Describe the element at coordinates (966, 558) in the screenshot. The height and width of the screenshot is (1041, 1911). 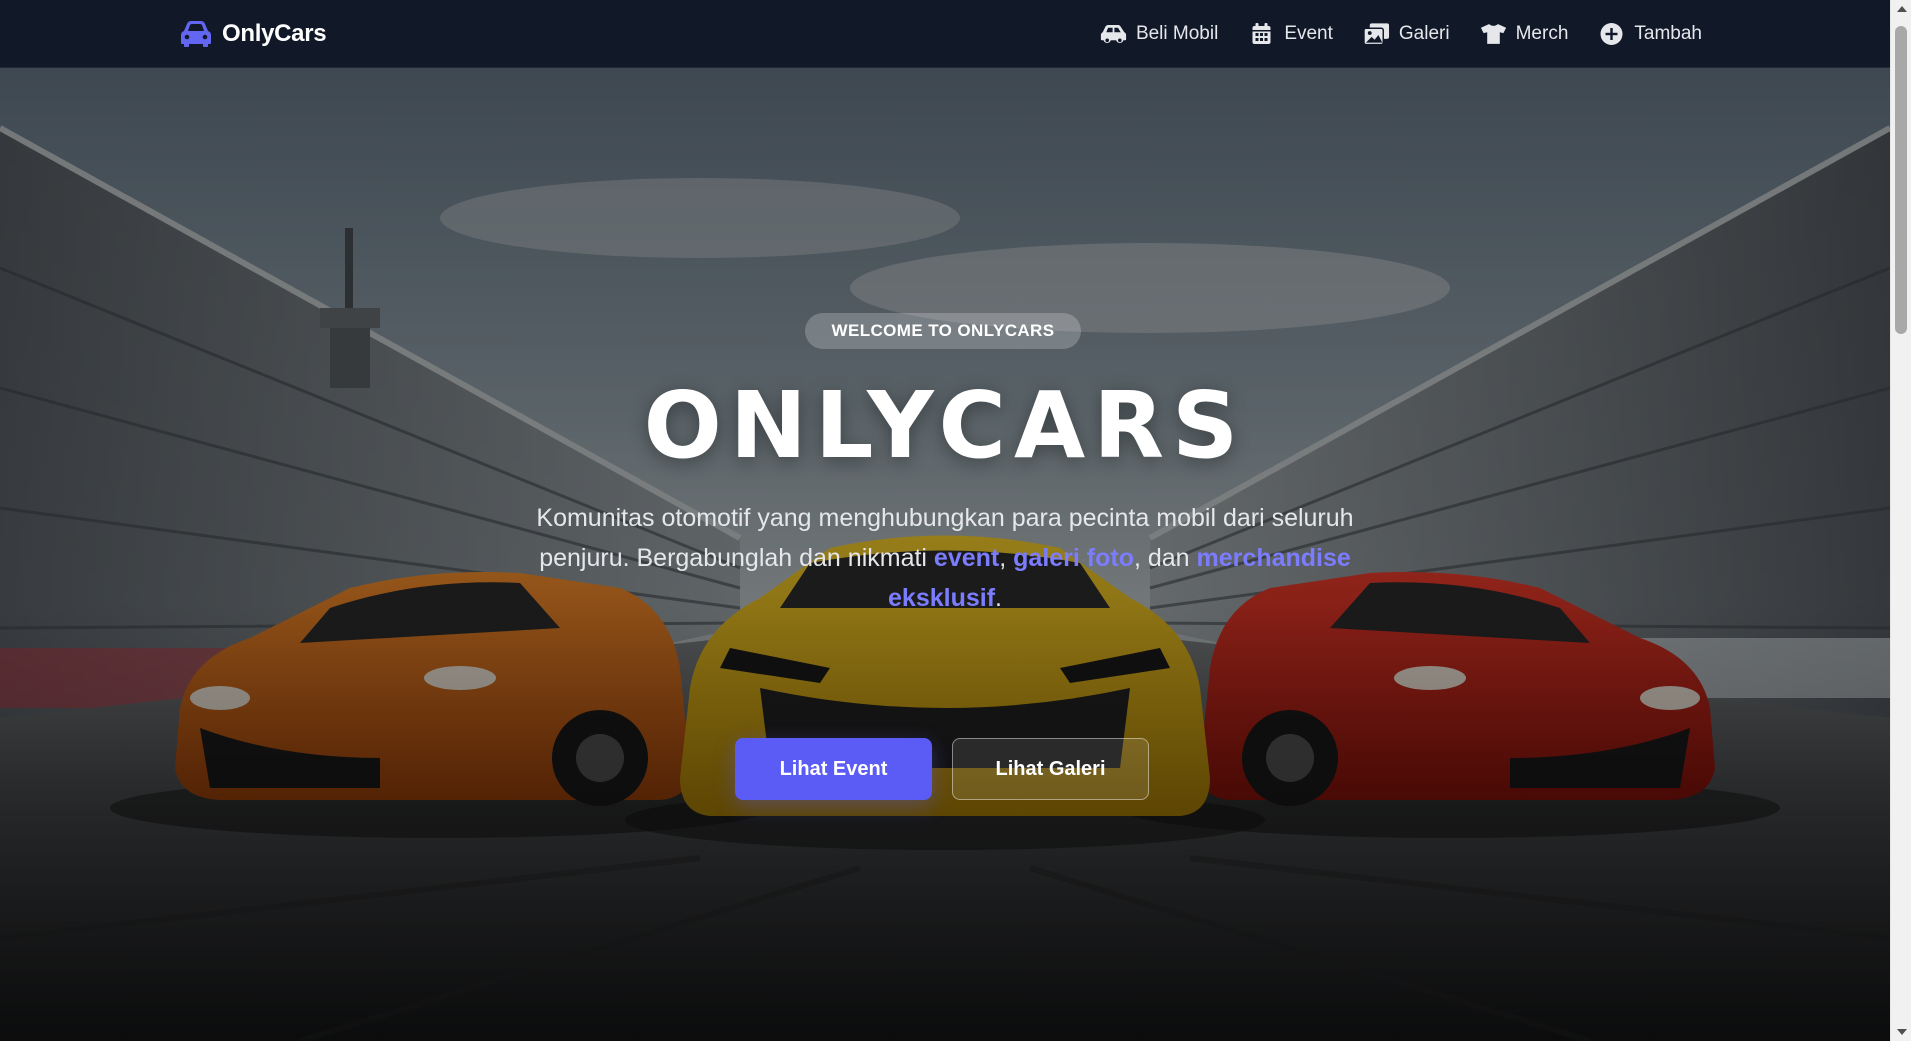
I see `highlight-event: event` at that location.